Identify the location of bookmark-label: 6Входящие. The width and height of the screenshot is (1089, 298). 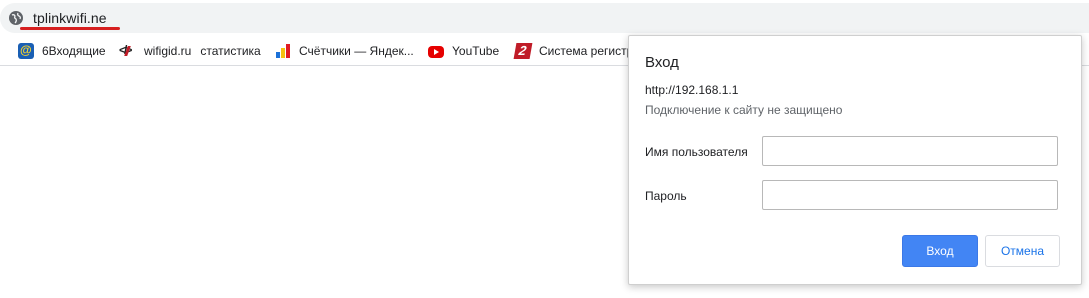
(74, 51).